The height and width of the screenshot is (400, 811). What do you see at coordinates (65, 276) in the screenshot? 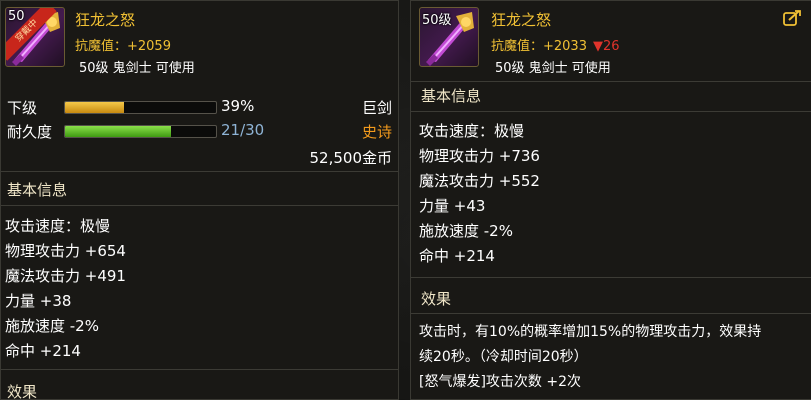
I see `stat-magic-attack: 魔法攻击力 +491` at bounding box center [65, 276].